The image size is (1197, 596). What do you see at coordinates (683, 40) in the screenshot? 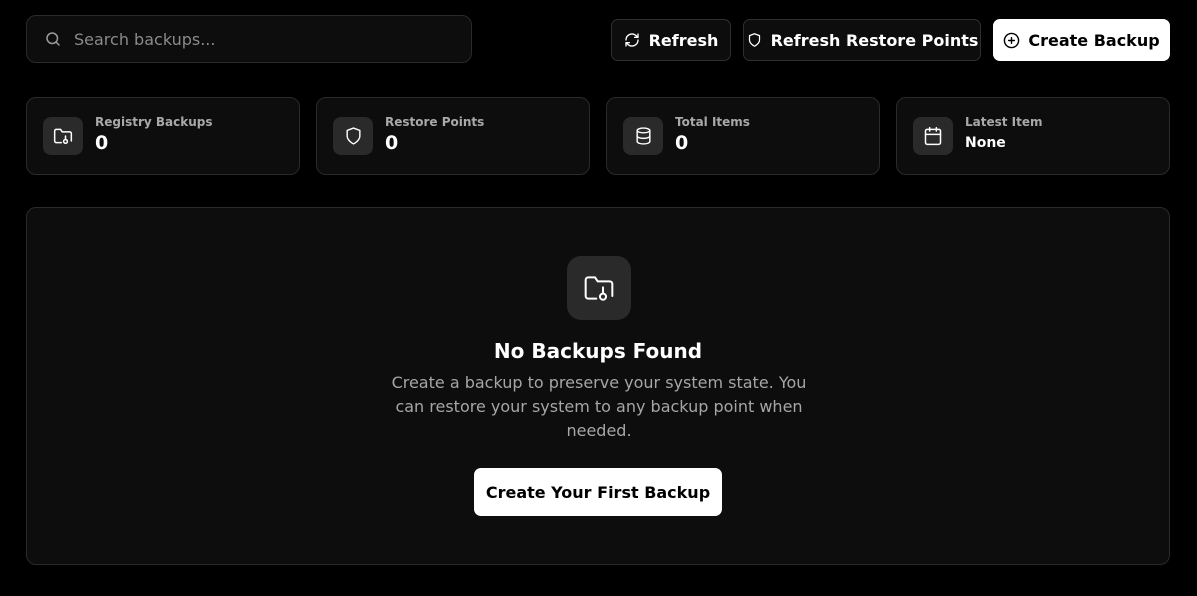
I see `refresh-label: Refresh` at bounding box center [683, 40].